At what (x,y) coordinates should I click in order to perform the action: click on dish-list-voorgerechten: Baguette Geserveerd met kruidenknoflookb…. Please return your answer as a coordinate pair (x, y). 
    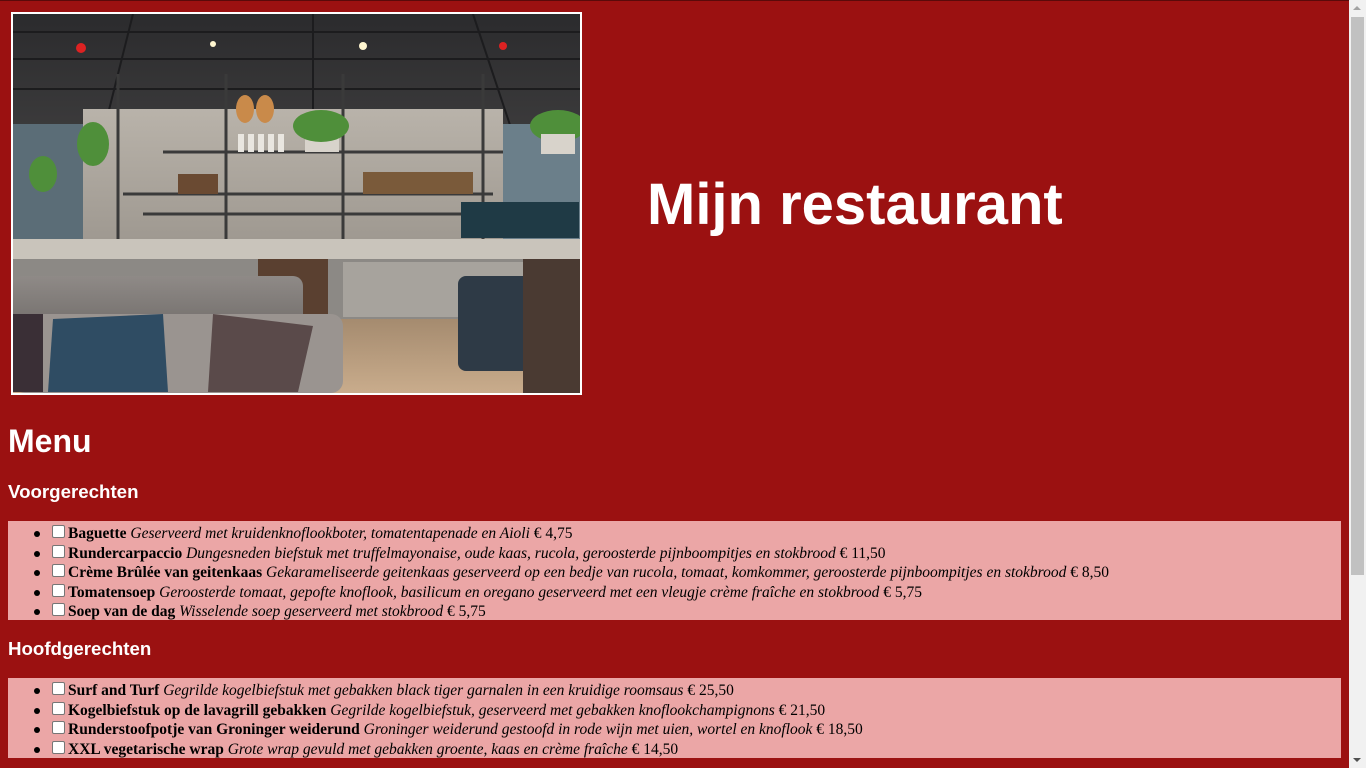
    Looking at the image, I should click on (674, 570).